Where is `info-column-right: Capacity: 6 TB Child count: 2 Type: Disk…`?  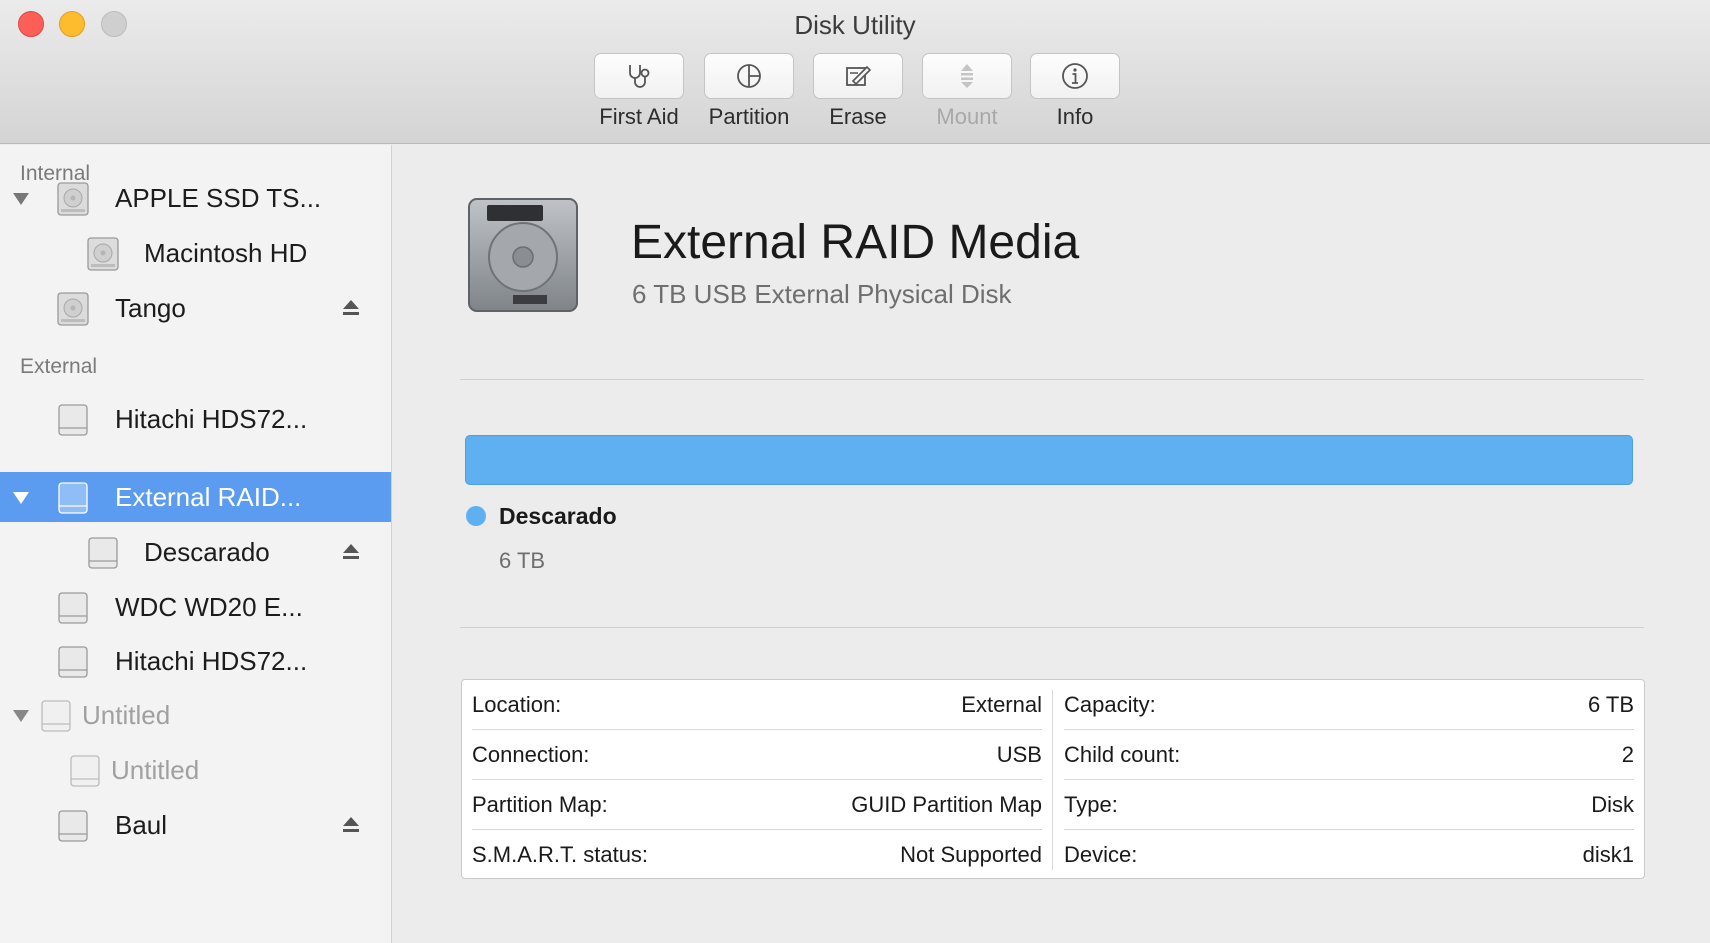 info-column-right: Capacity: 6 TB Child count: 2 Type: Disk… is located at coordinates (1349, 780).